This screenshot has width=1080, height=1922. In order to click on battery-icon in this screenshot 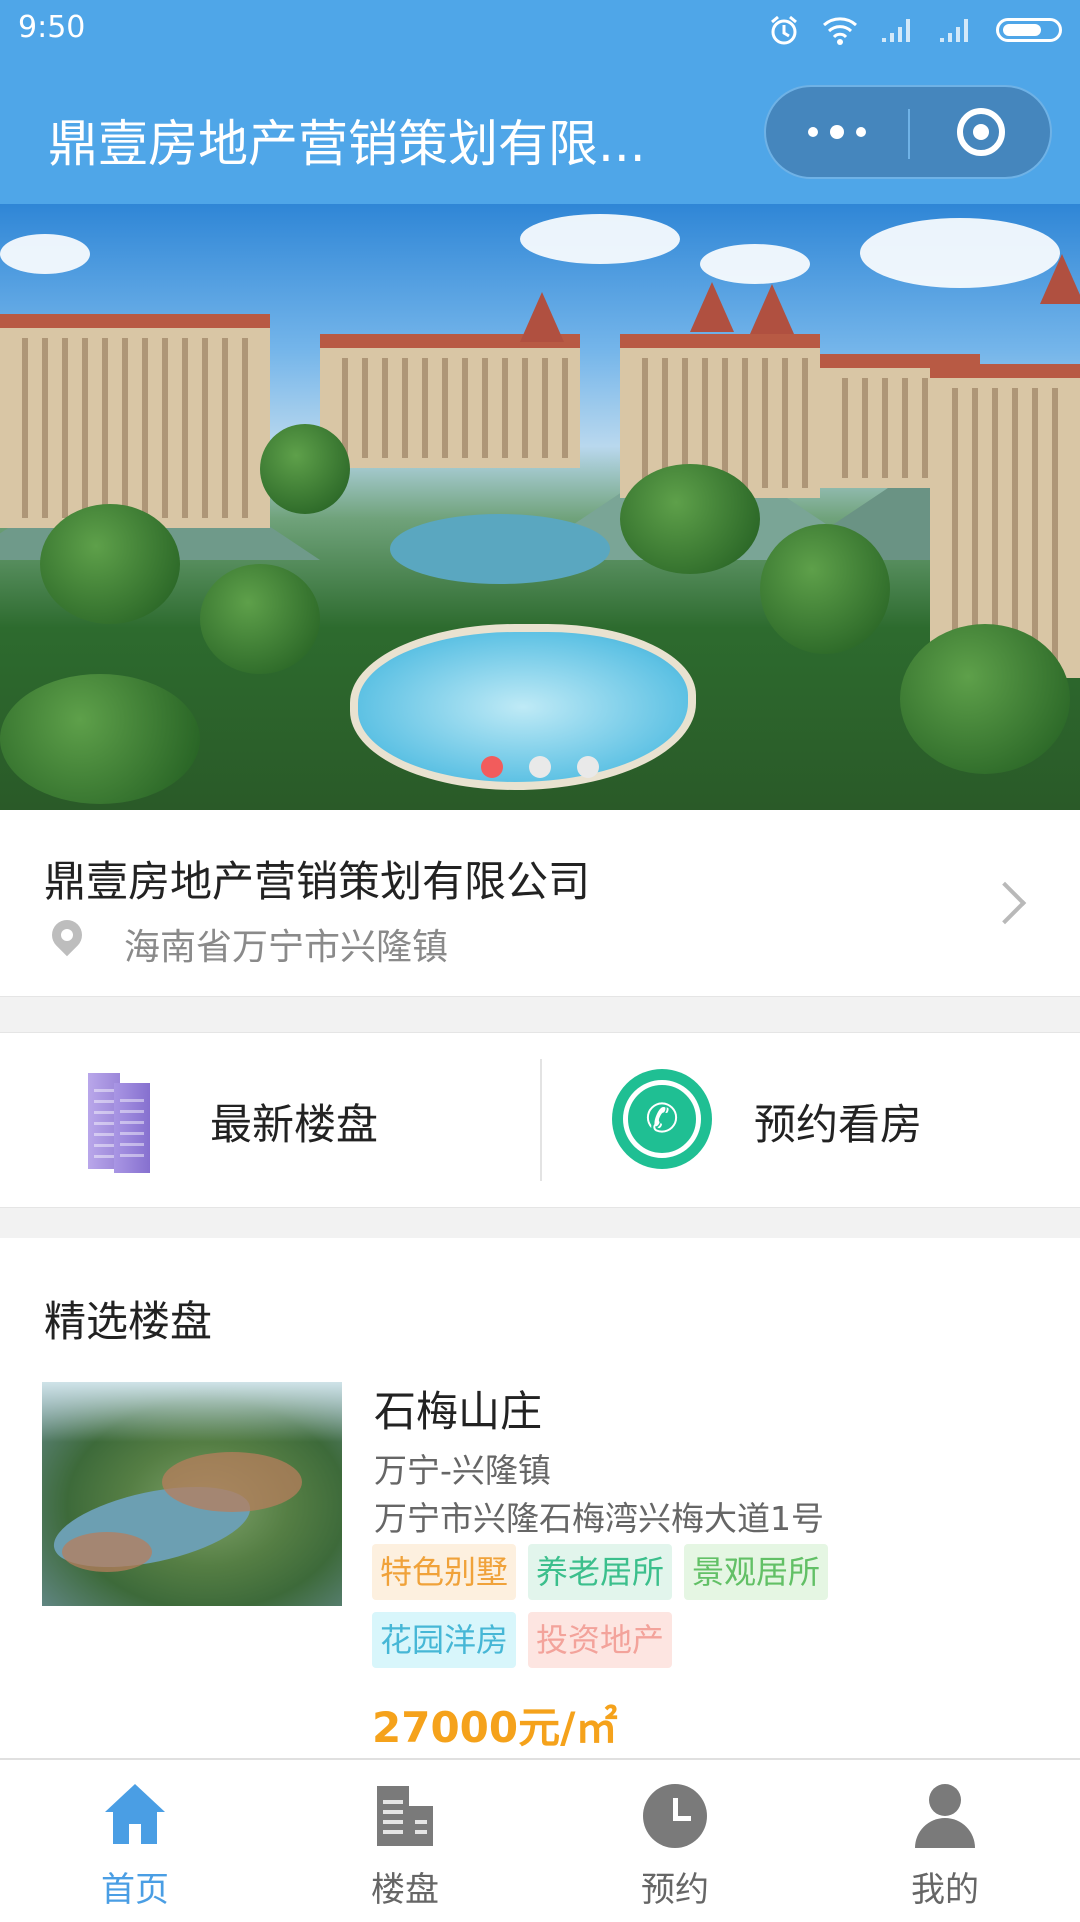, I will do `click(1029, 30)`.